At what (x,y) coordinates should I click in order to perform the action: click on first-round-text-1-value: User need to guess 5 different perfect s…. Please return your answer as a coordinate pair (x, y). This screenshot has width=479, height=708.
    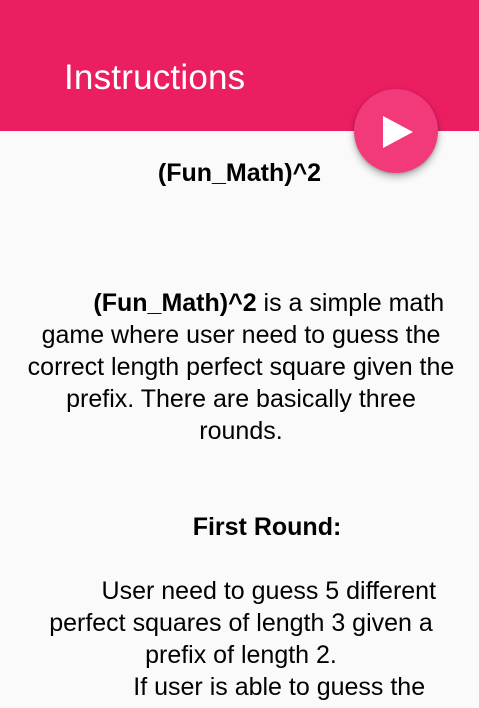
    Looking at the image, I should click on (243, 623).